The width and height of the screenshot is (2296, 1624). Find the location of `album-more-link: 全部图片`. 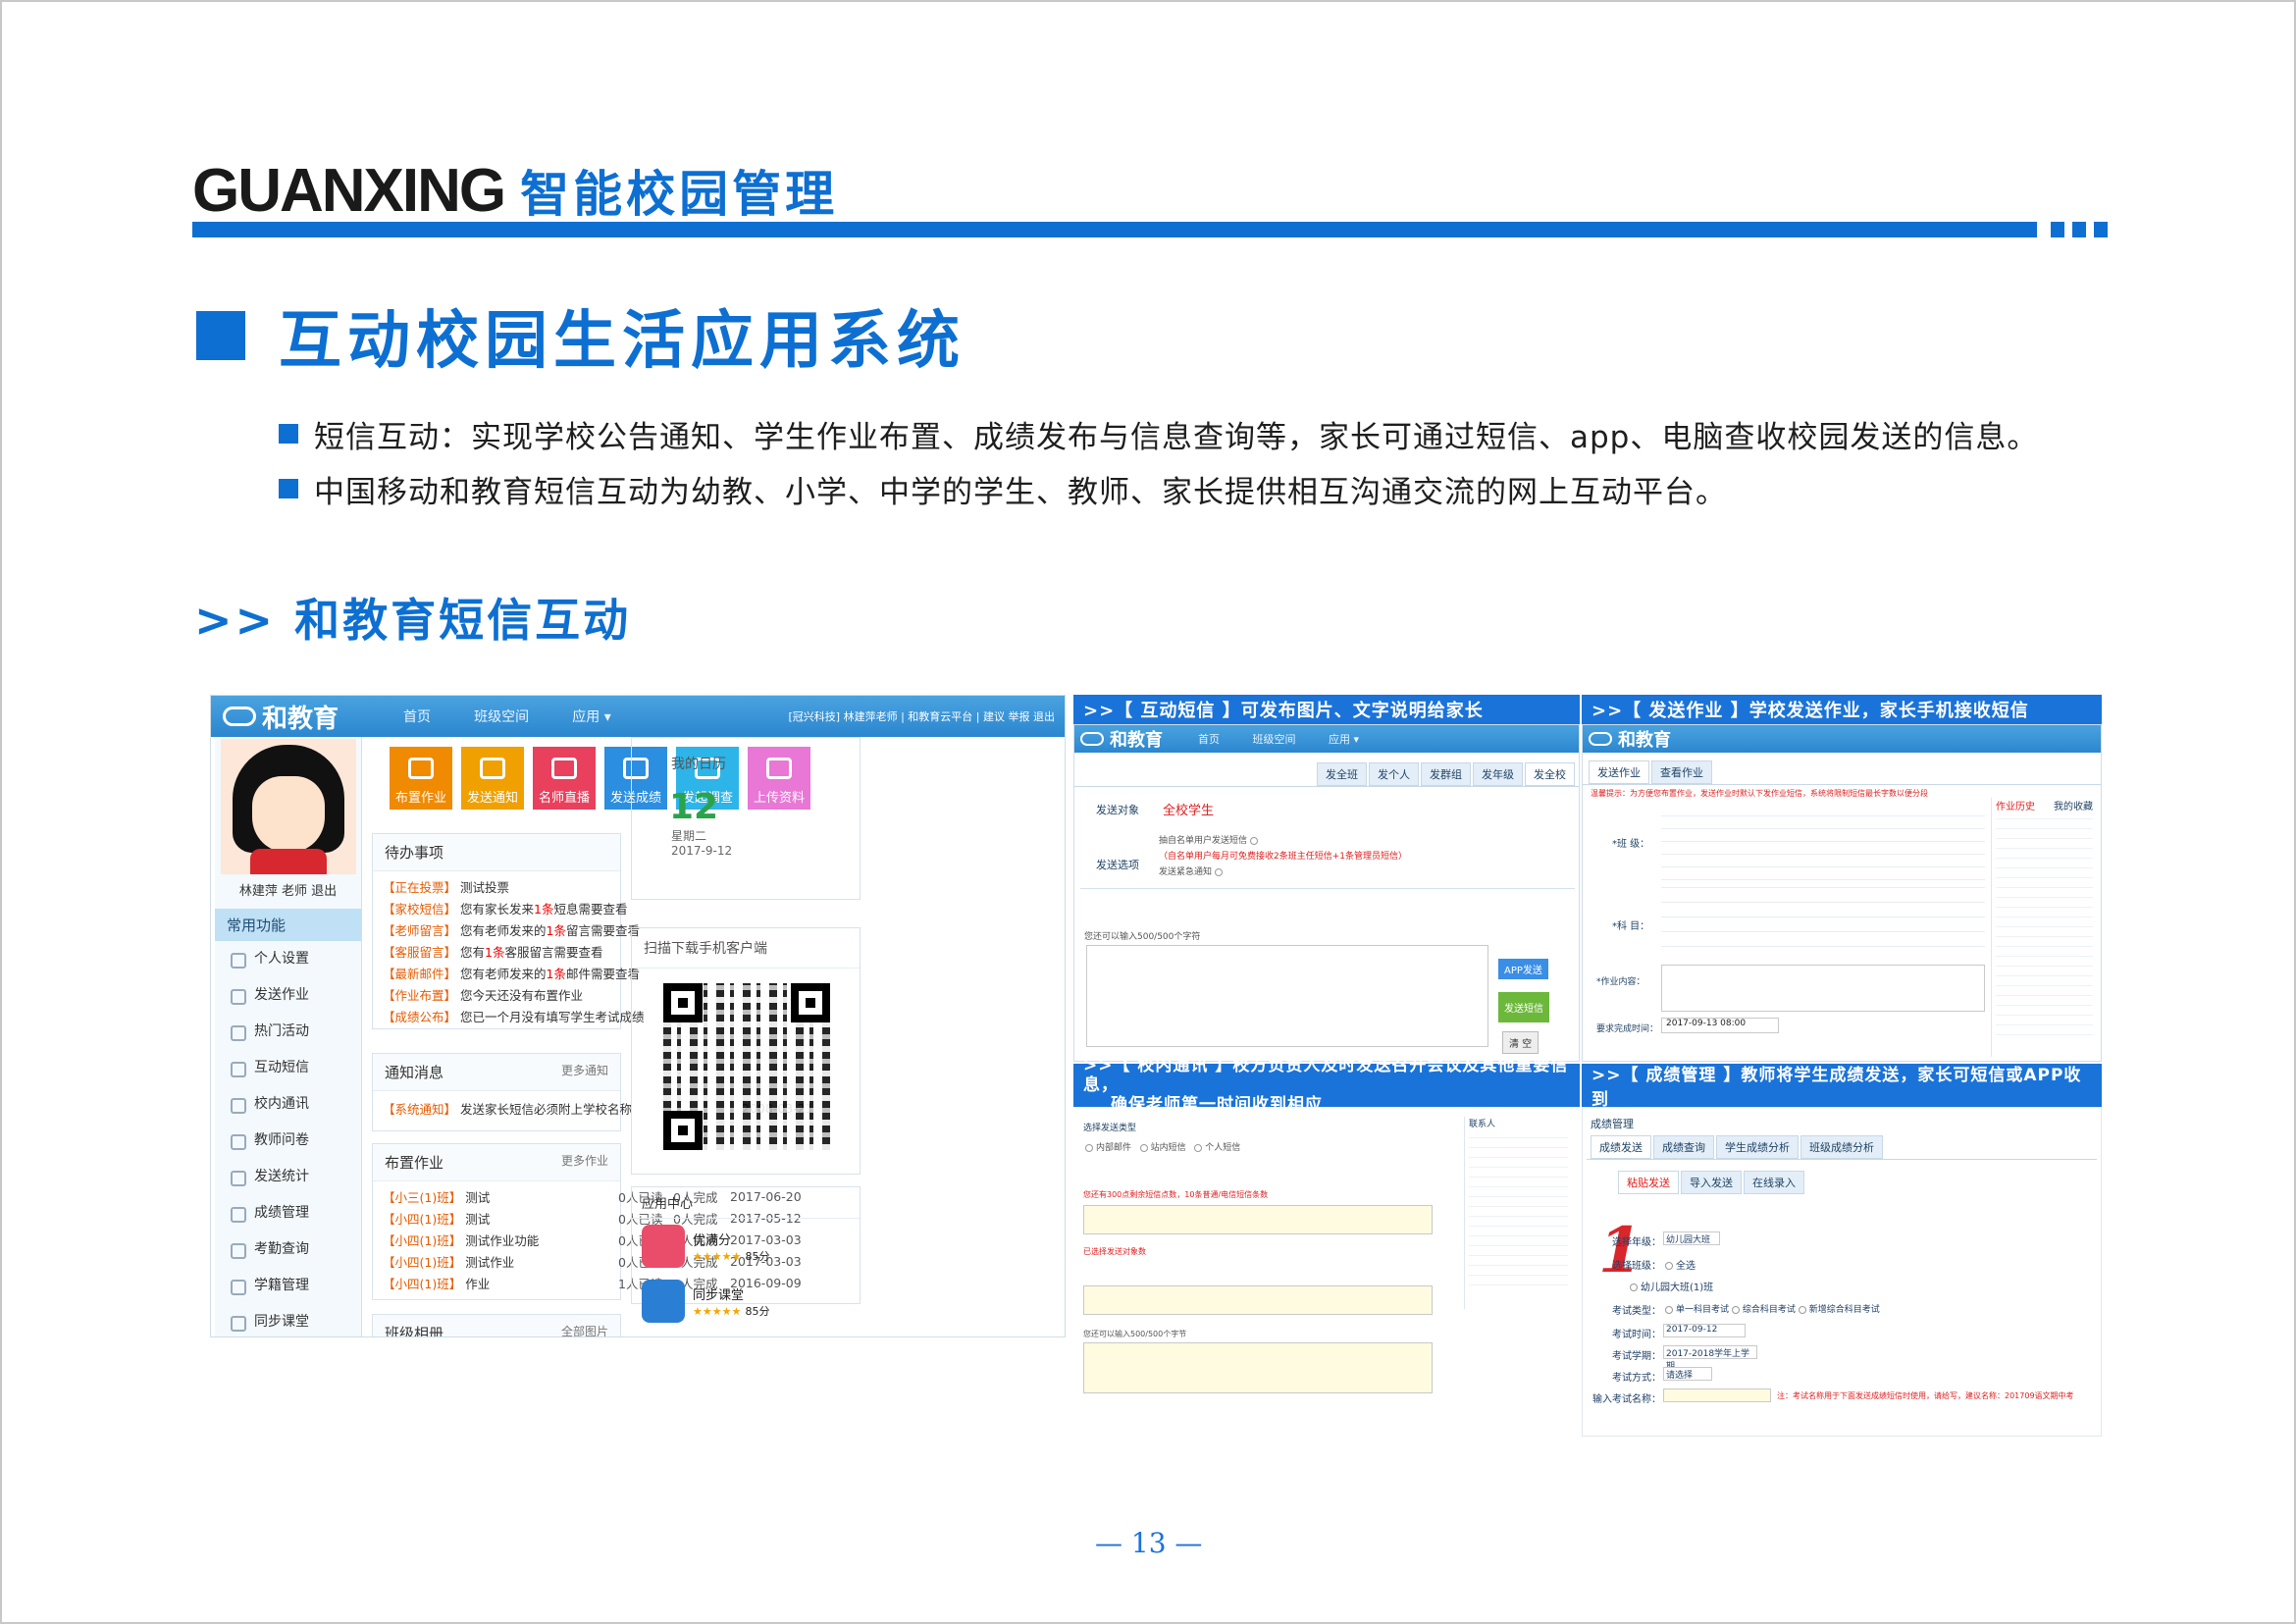

album-more-link: 全部图片 is located at coordinates (584, 1329).